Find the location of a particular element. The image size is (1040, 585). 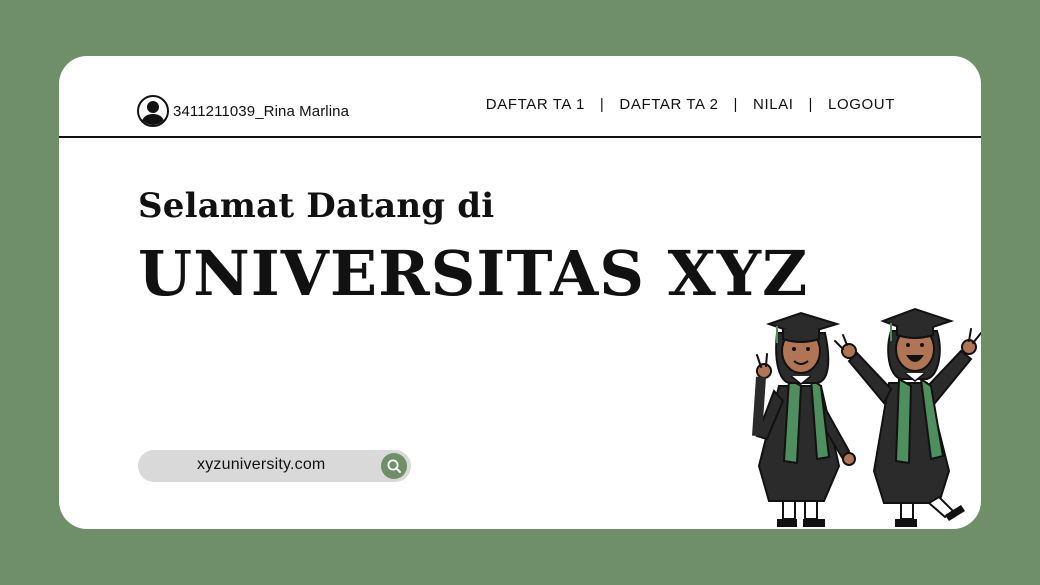

search-icon is located at coordinates (394, 466).